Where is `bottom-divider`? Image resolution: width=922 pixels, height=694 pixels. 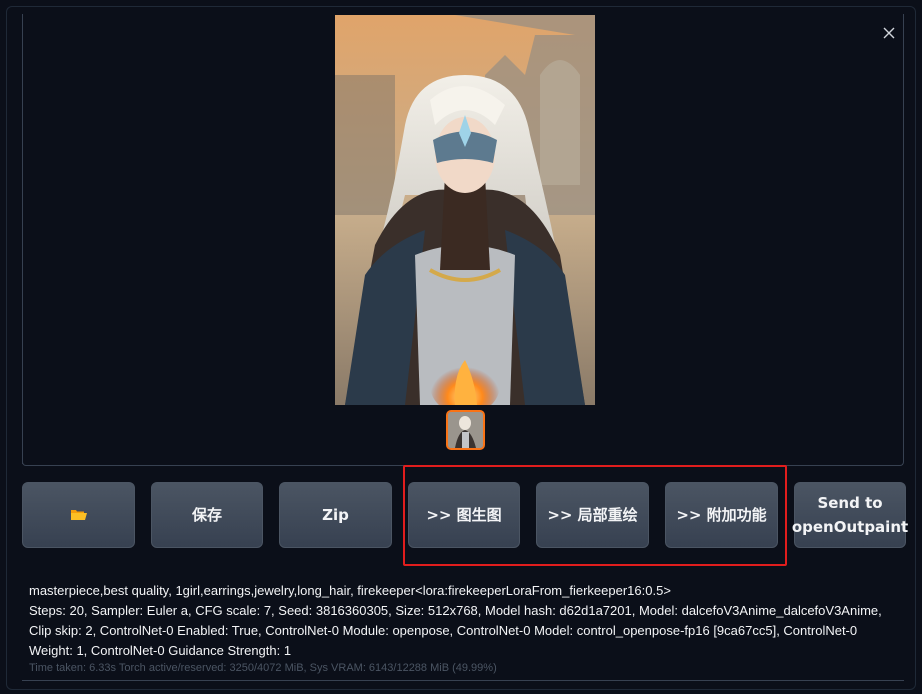
bottom-divider is located at coordinates (463, 680).